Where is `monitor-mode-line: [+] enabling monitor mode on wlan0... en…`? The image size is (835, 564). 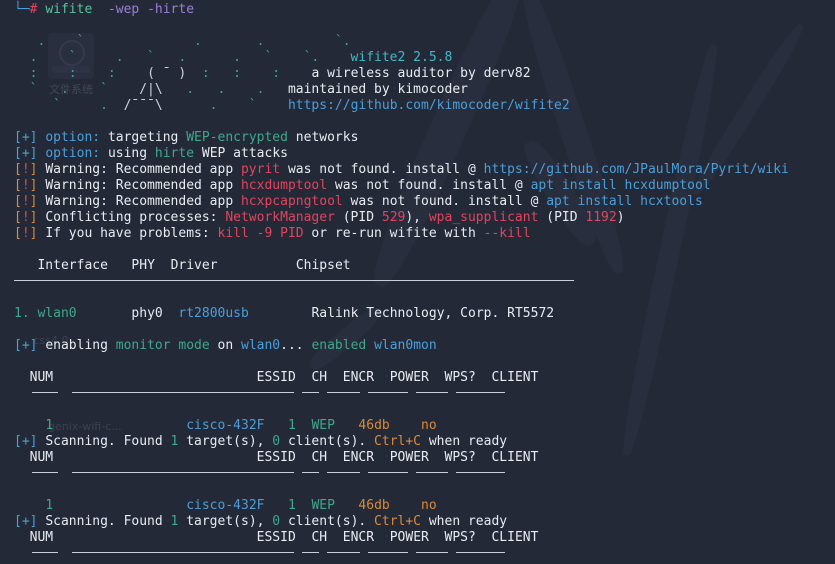
monitor-mode-line: [+] enabling monitor mode on wlan0... en… is located at coordinates (417, 346).